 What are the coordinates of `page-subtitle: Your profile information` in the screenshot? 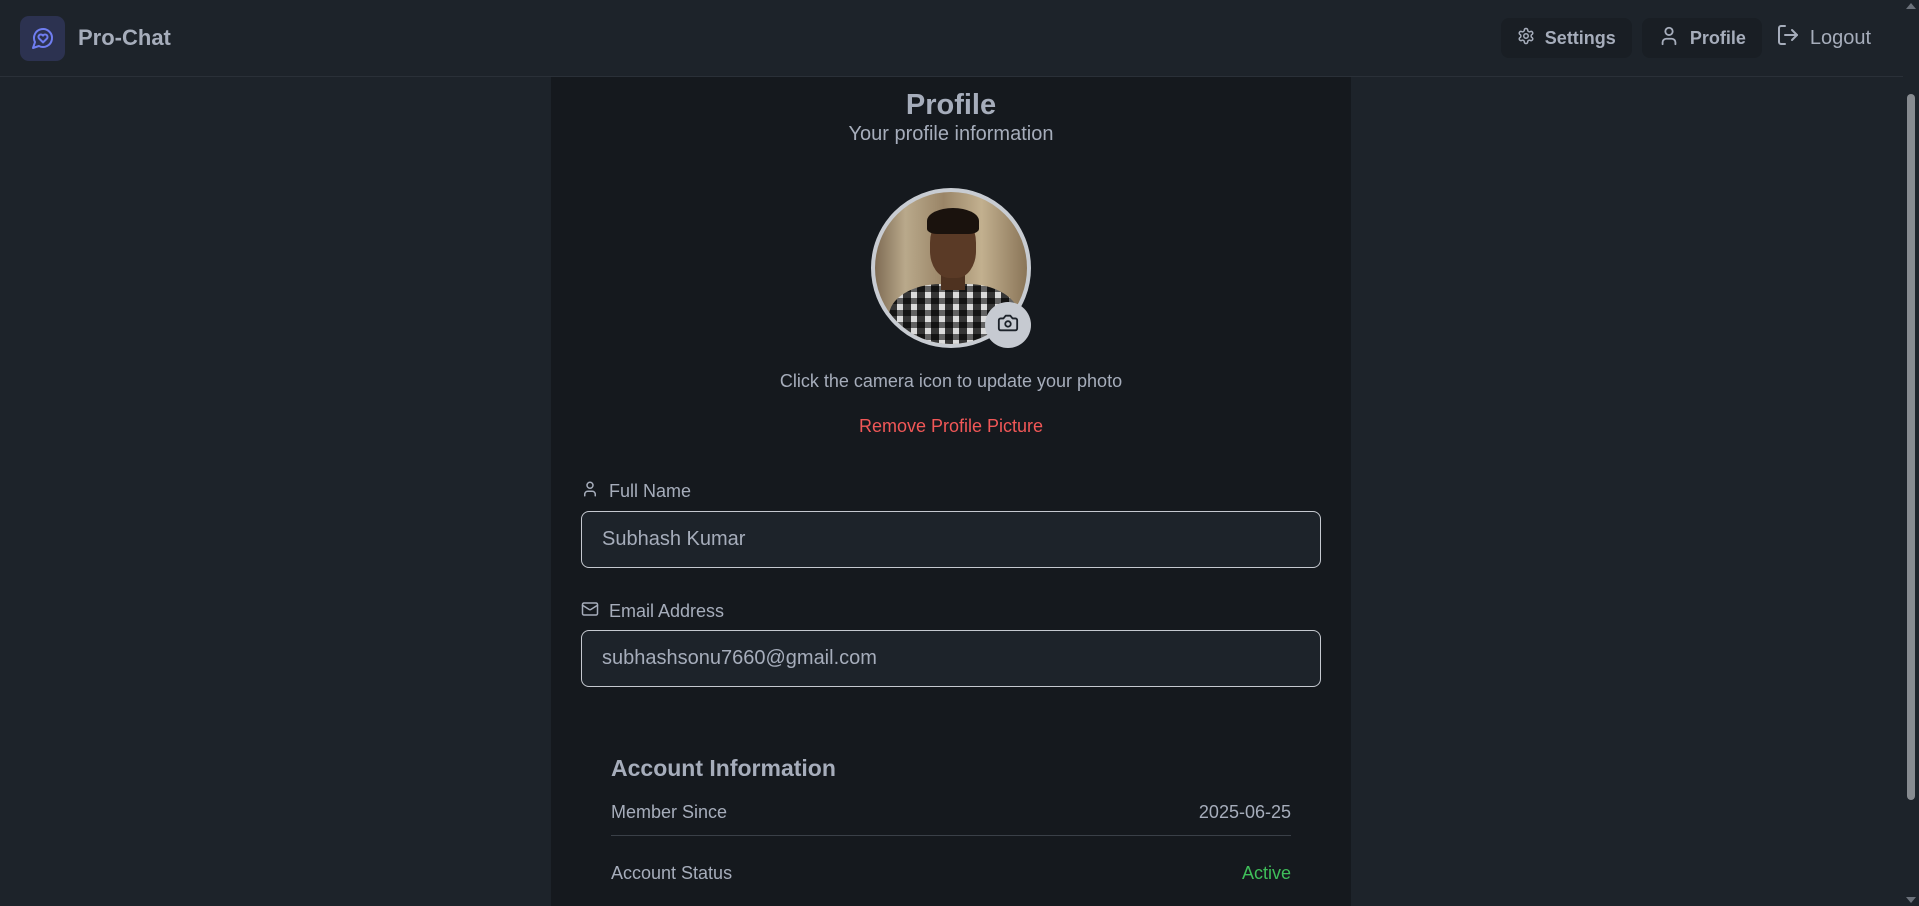 It's located at (951, 134).